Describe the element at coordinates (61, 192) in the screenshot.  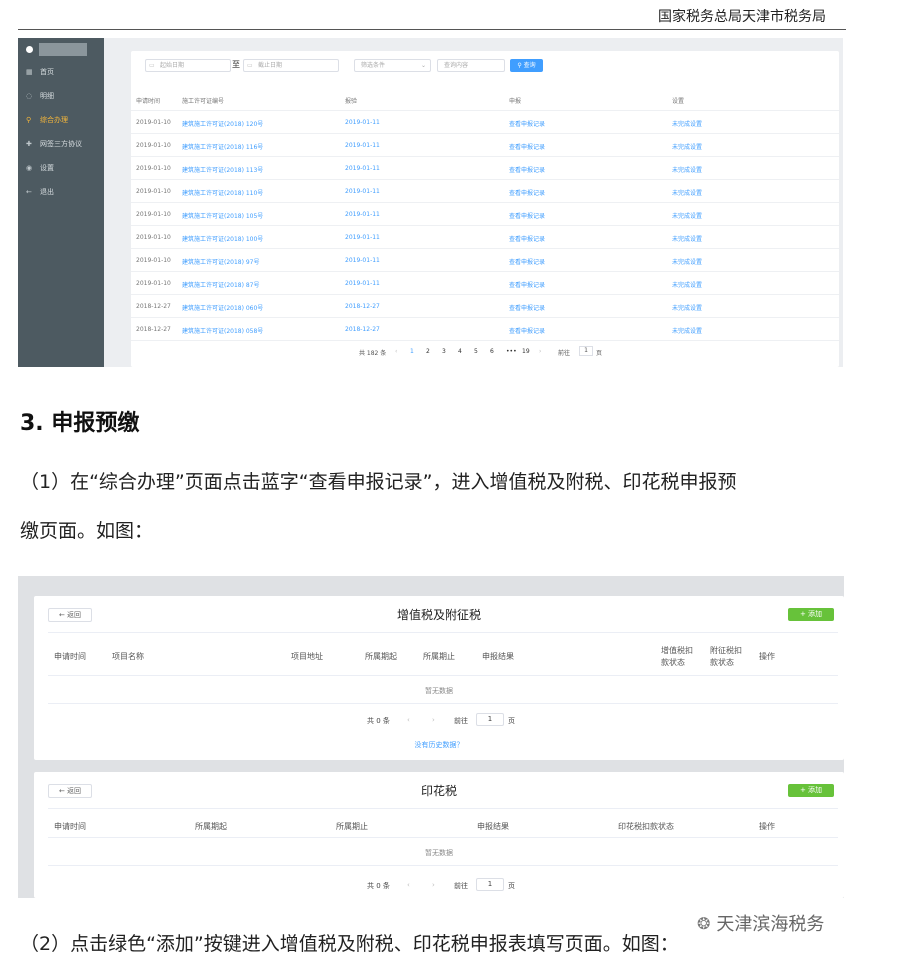
I see `sidebar-item: ← 退出` at that location.